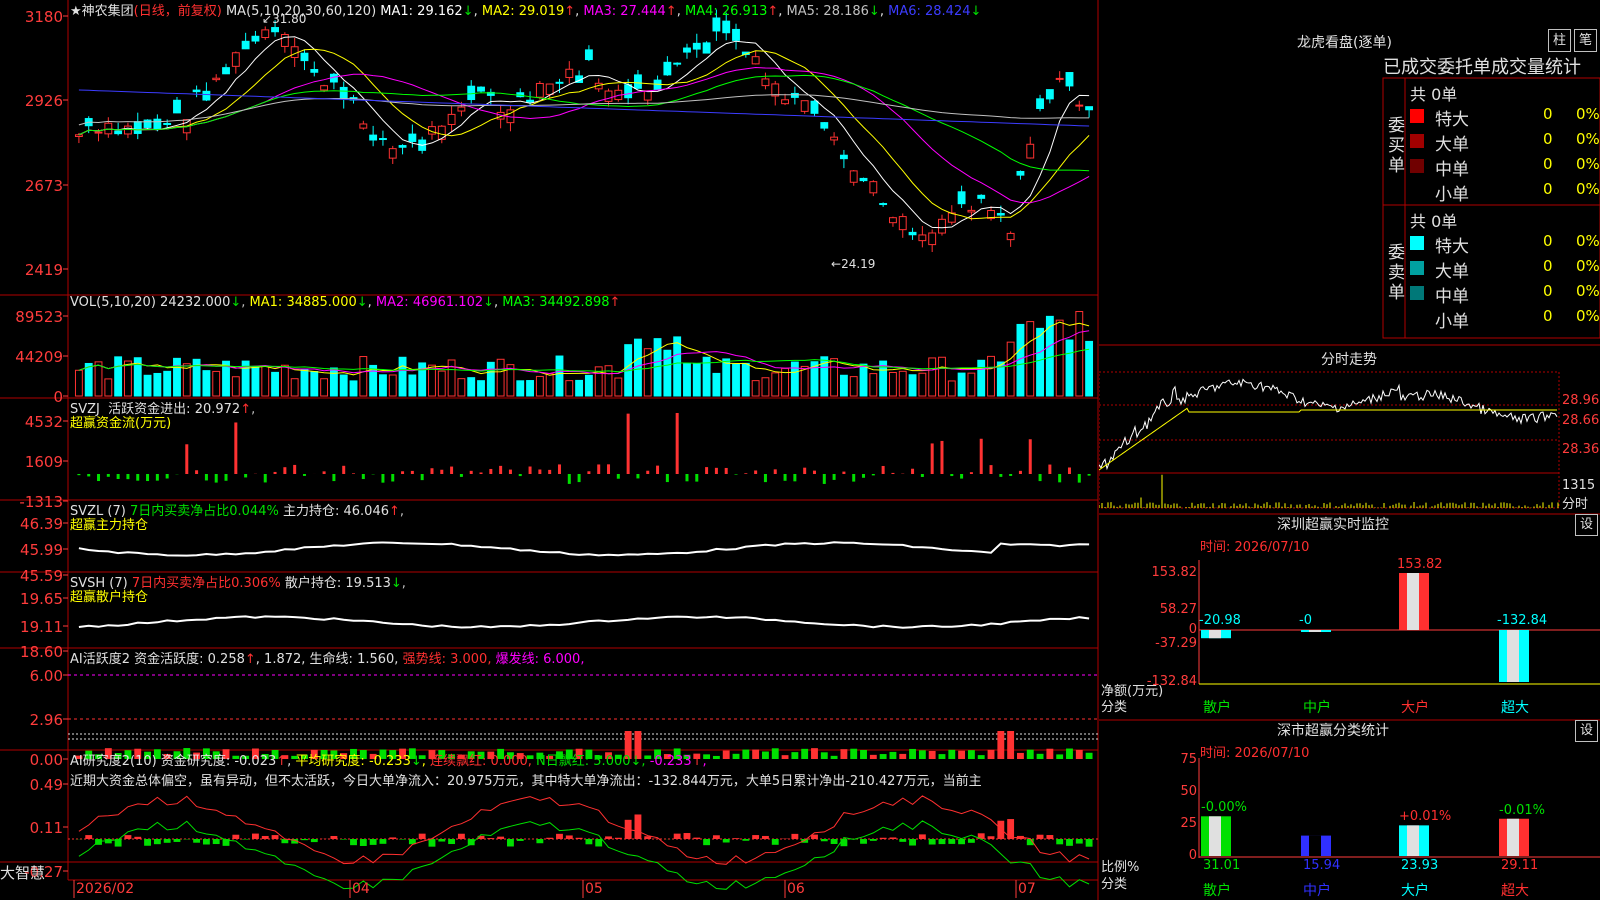 The image size is (1600, 900). Describe the element at coordinates (1585, 40) in the screenshot. I see `tick-view-button: 笔` at that location.